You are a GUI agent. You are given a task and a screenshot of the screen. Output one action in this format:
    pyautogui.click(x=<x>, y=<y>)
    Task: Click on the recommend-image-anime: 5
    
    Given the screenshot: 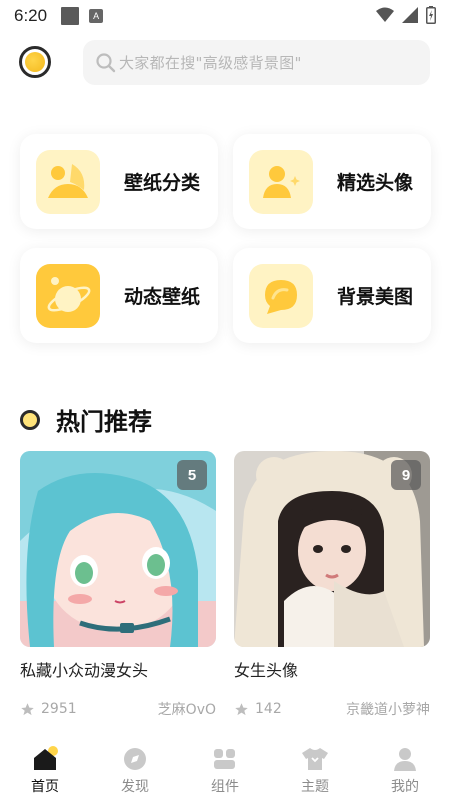 What is the action you would take?
    pyautogui.click(x=118, y=549)
    